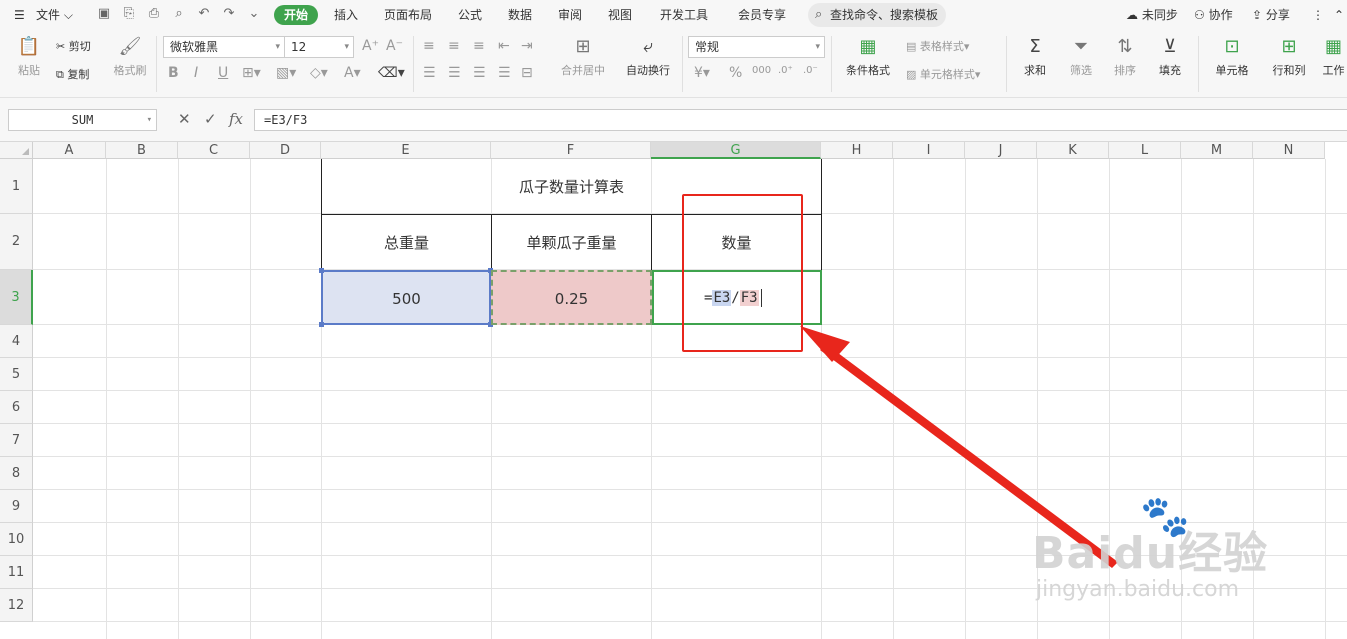  I want to click on watermark-url: jingyan.baidu.com, so click(1138, 589).